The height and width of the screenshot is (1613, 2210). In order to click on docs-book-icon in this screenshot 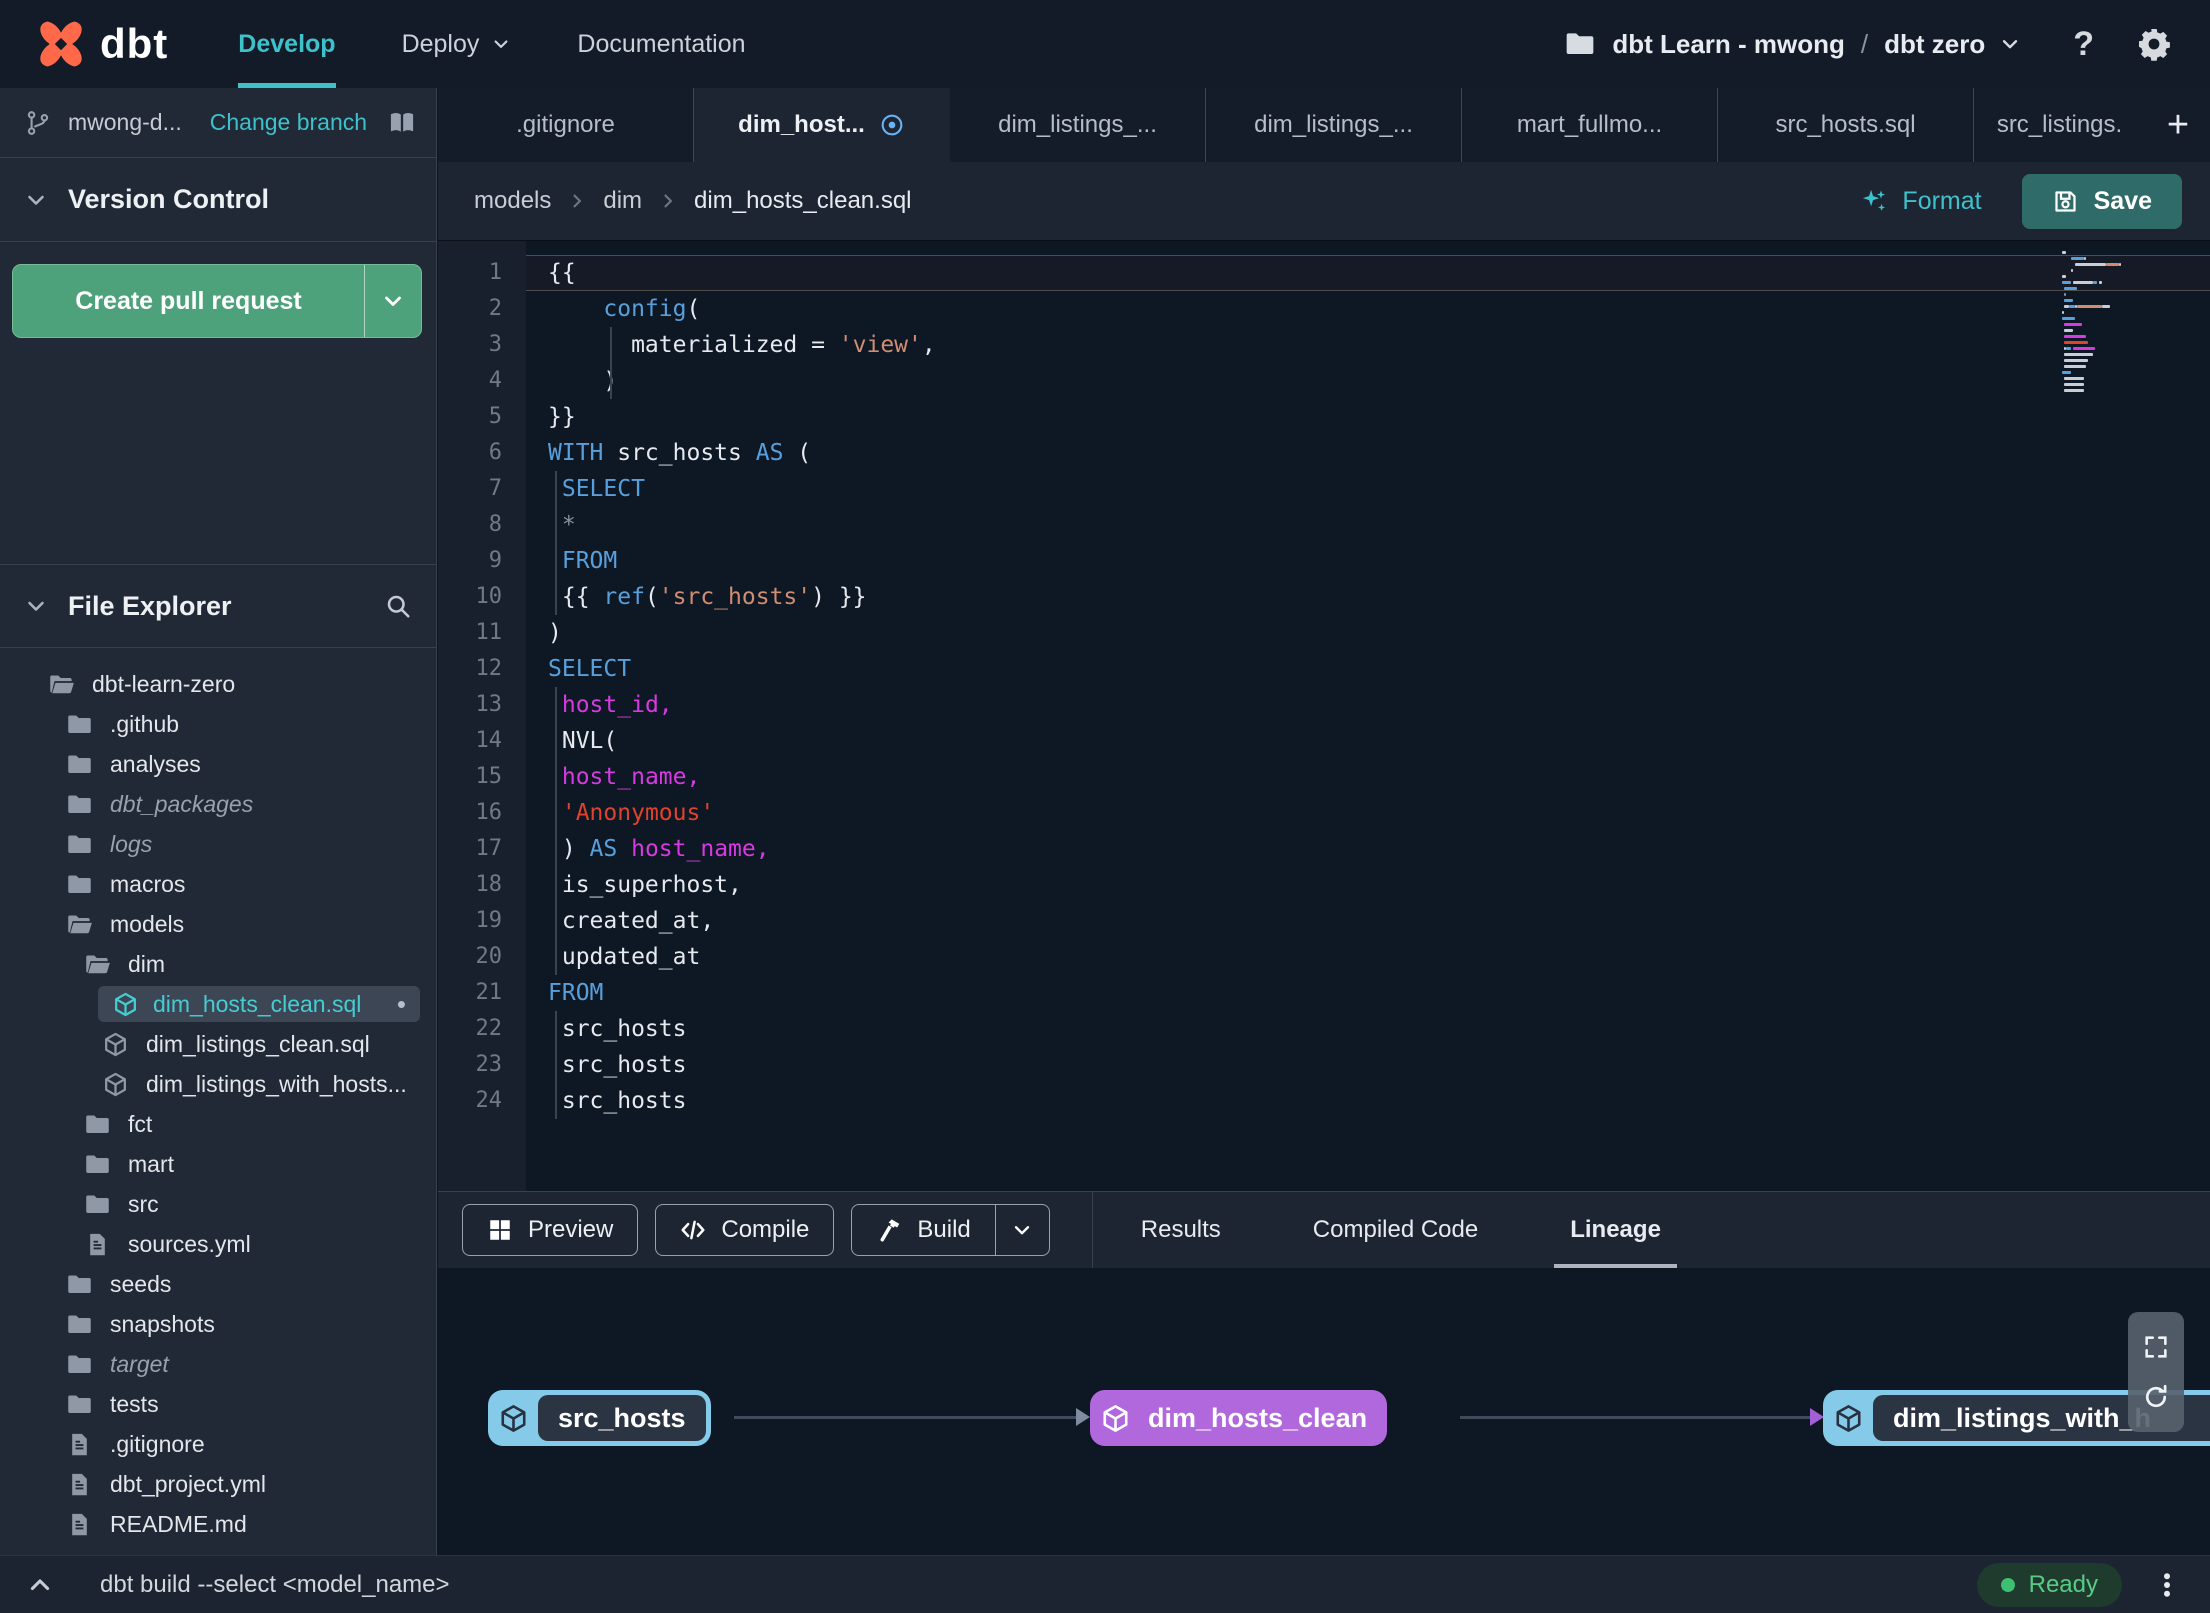, I will do `click(402, 123)`.